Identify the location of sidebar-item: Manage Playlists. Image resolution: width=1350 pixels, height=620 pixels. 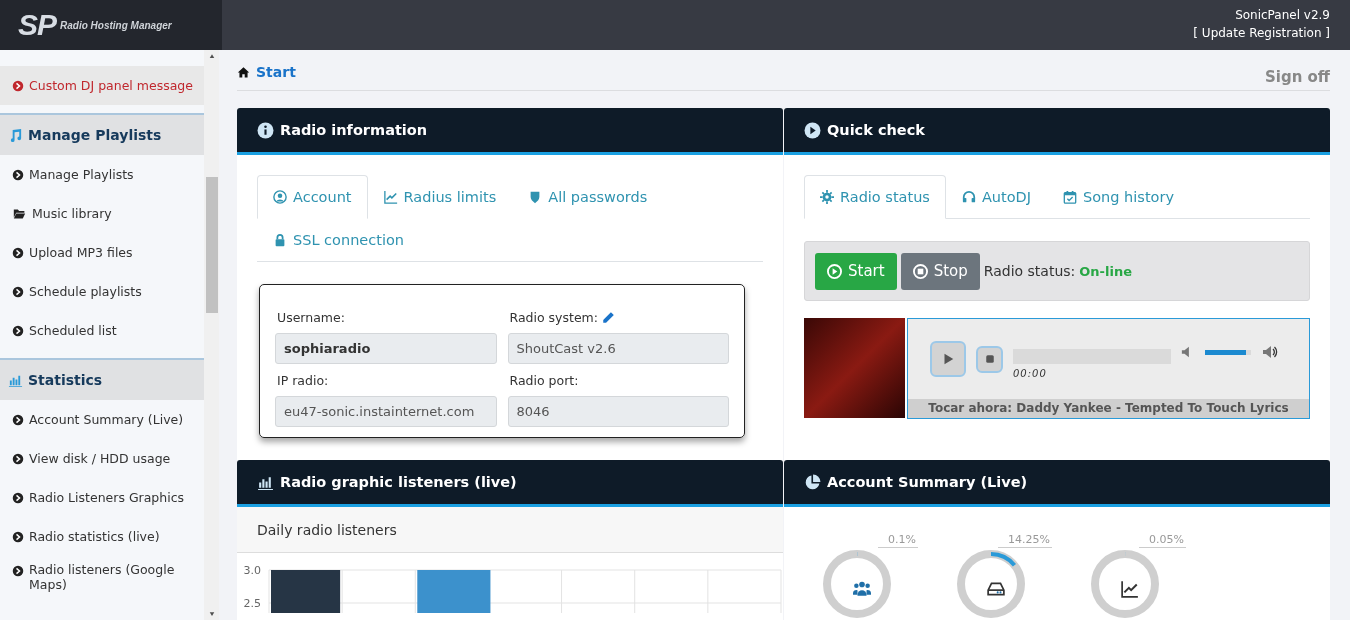
(102, 174).